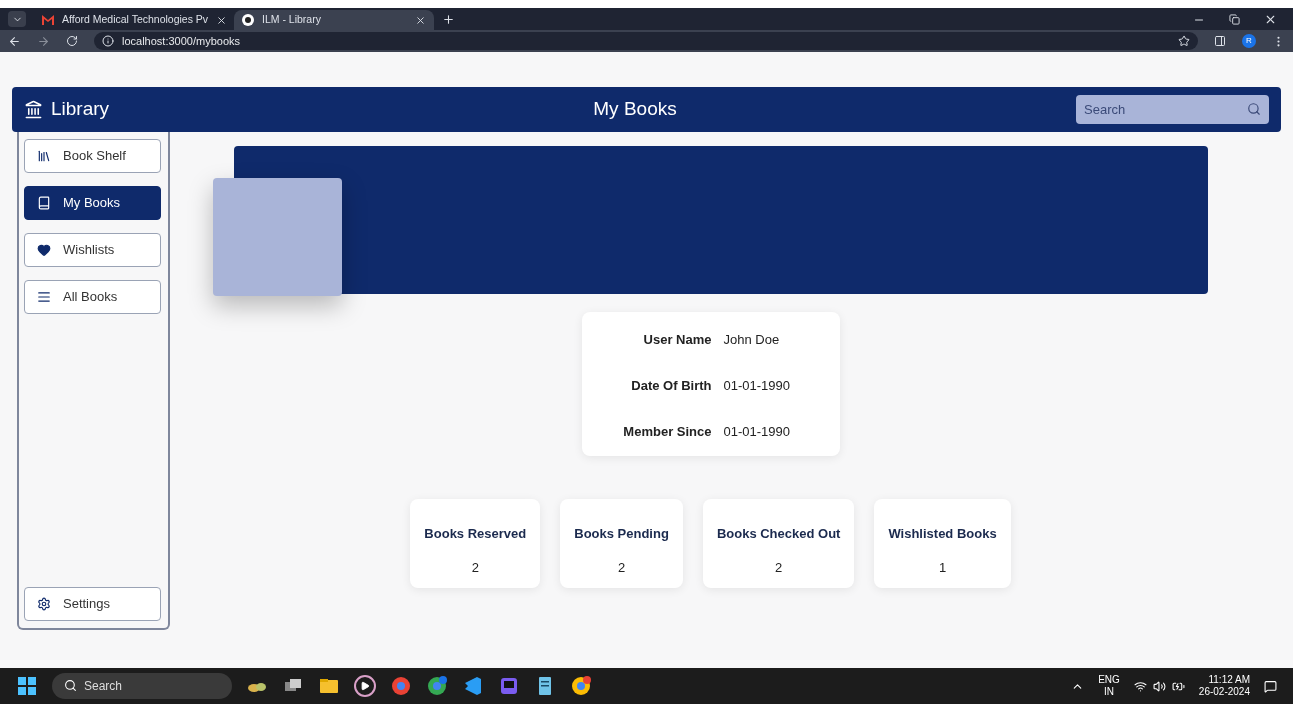 The image size is (1293, 704). What do you see at coordinates (942, 567) in the screenshot?
I see `stat-value: 1` at bounding box center [942, 567].